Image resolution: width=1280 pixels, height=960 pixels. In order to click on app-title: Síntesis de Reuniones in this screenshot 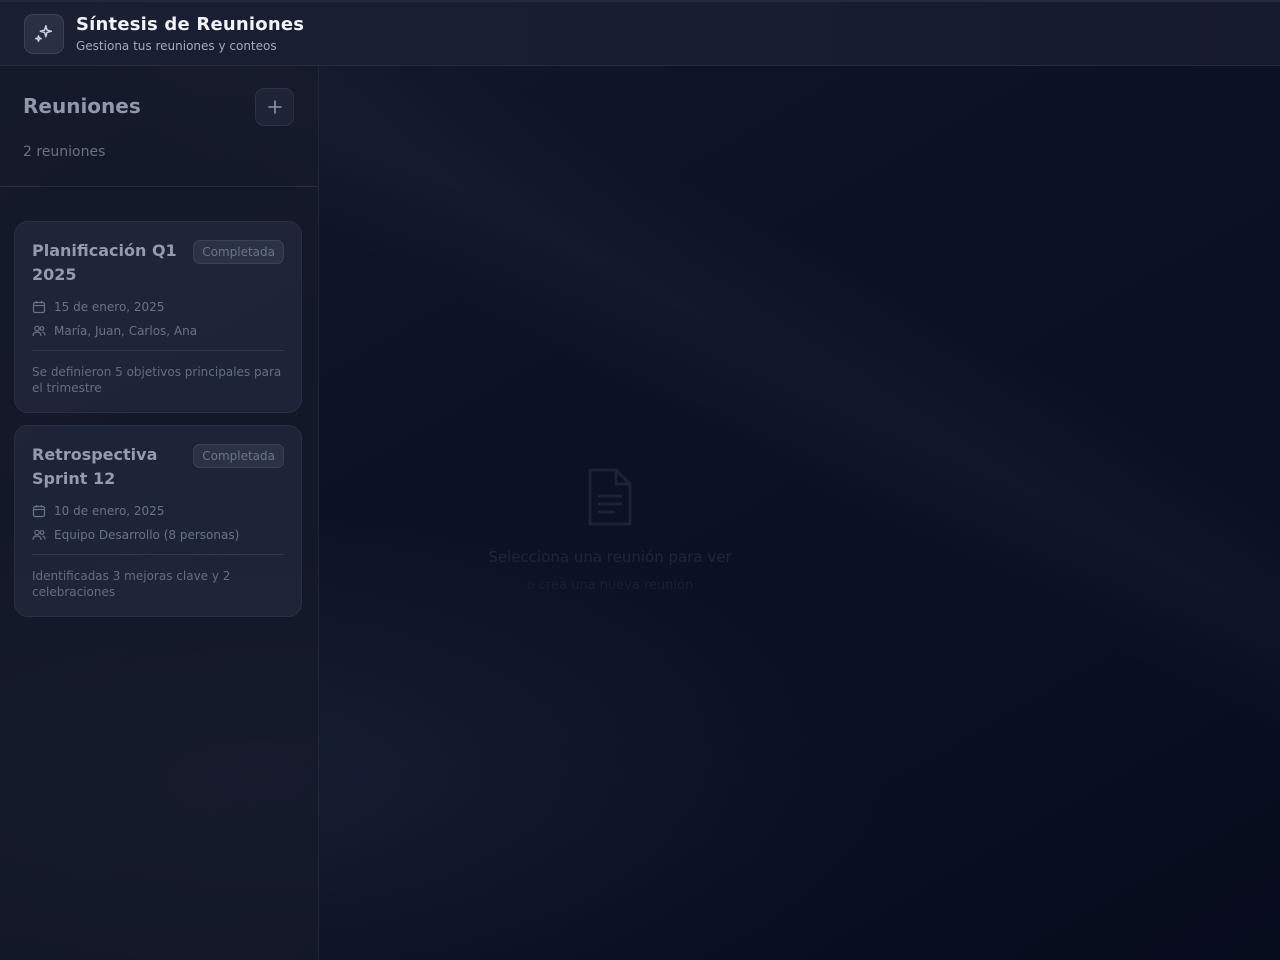, I will do `click(190, 24)`.